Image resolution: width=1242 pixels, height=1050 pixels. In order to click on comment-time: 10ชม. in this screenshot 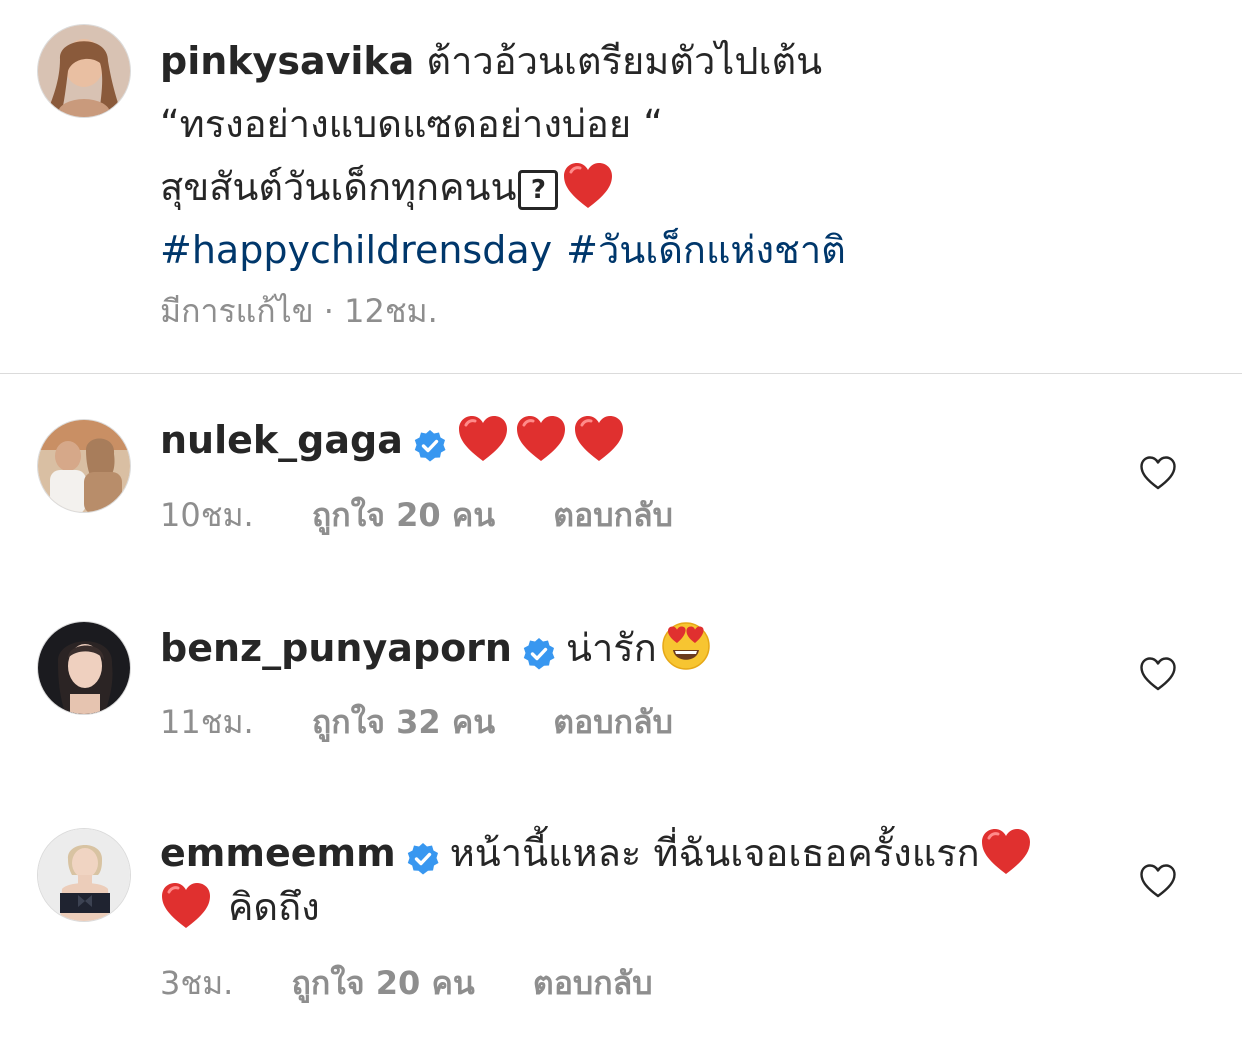, I will do `click(207, 515)`.